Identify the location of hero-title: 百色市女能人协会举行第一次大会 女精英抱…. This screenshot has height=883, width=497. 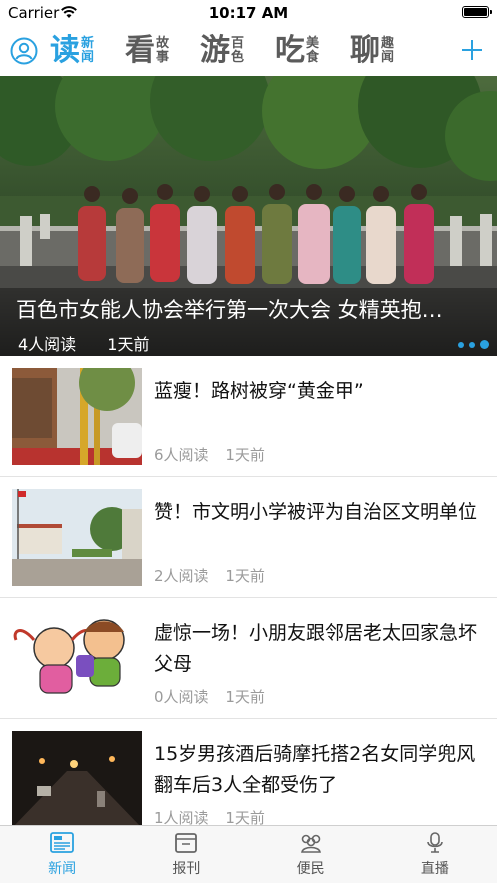
(229, 310).